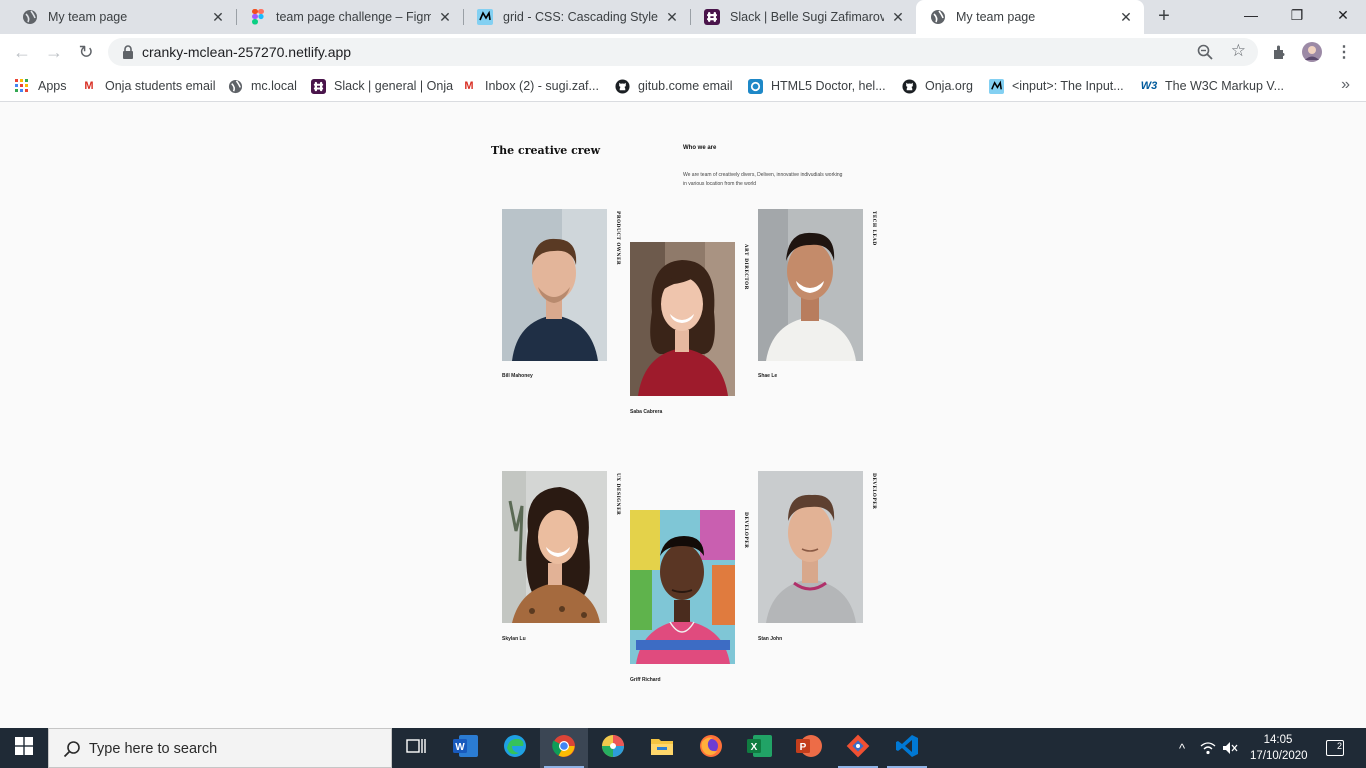  I want to click on bookmark-slack-general: Slack | general | Onja, so click(381, 86).